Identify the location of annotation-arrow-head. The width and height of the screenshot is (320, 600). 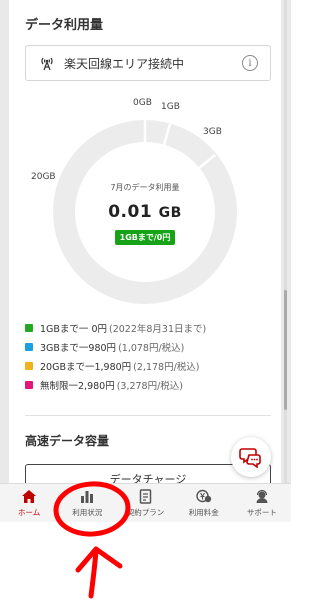
(99, 559).